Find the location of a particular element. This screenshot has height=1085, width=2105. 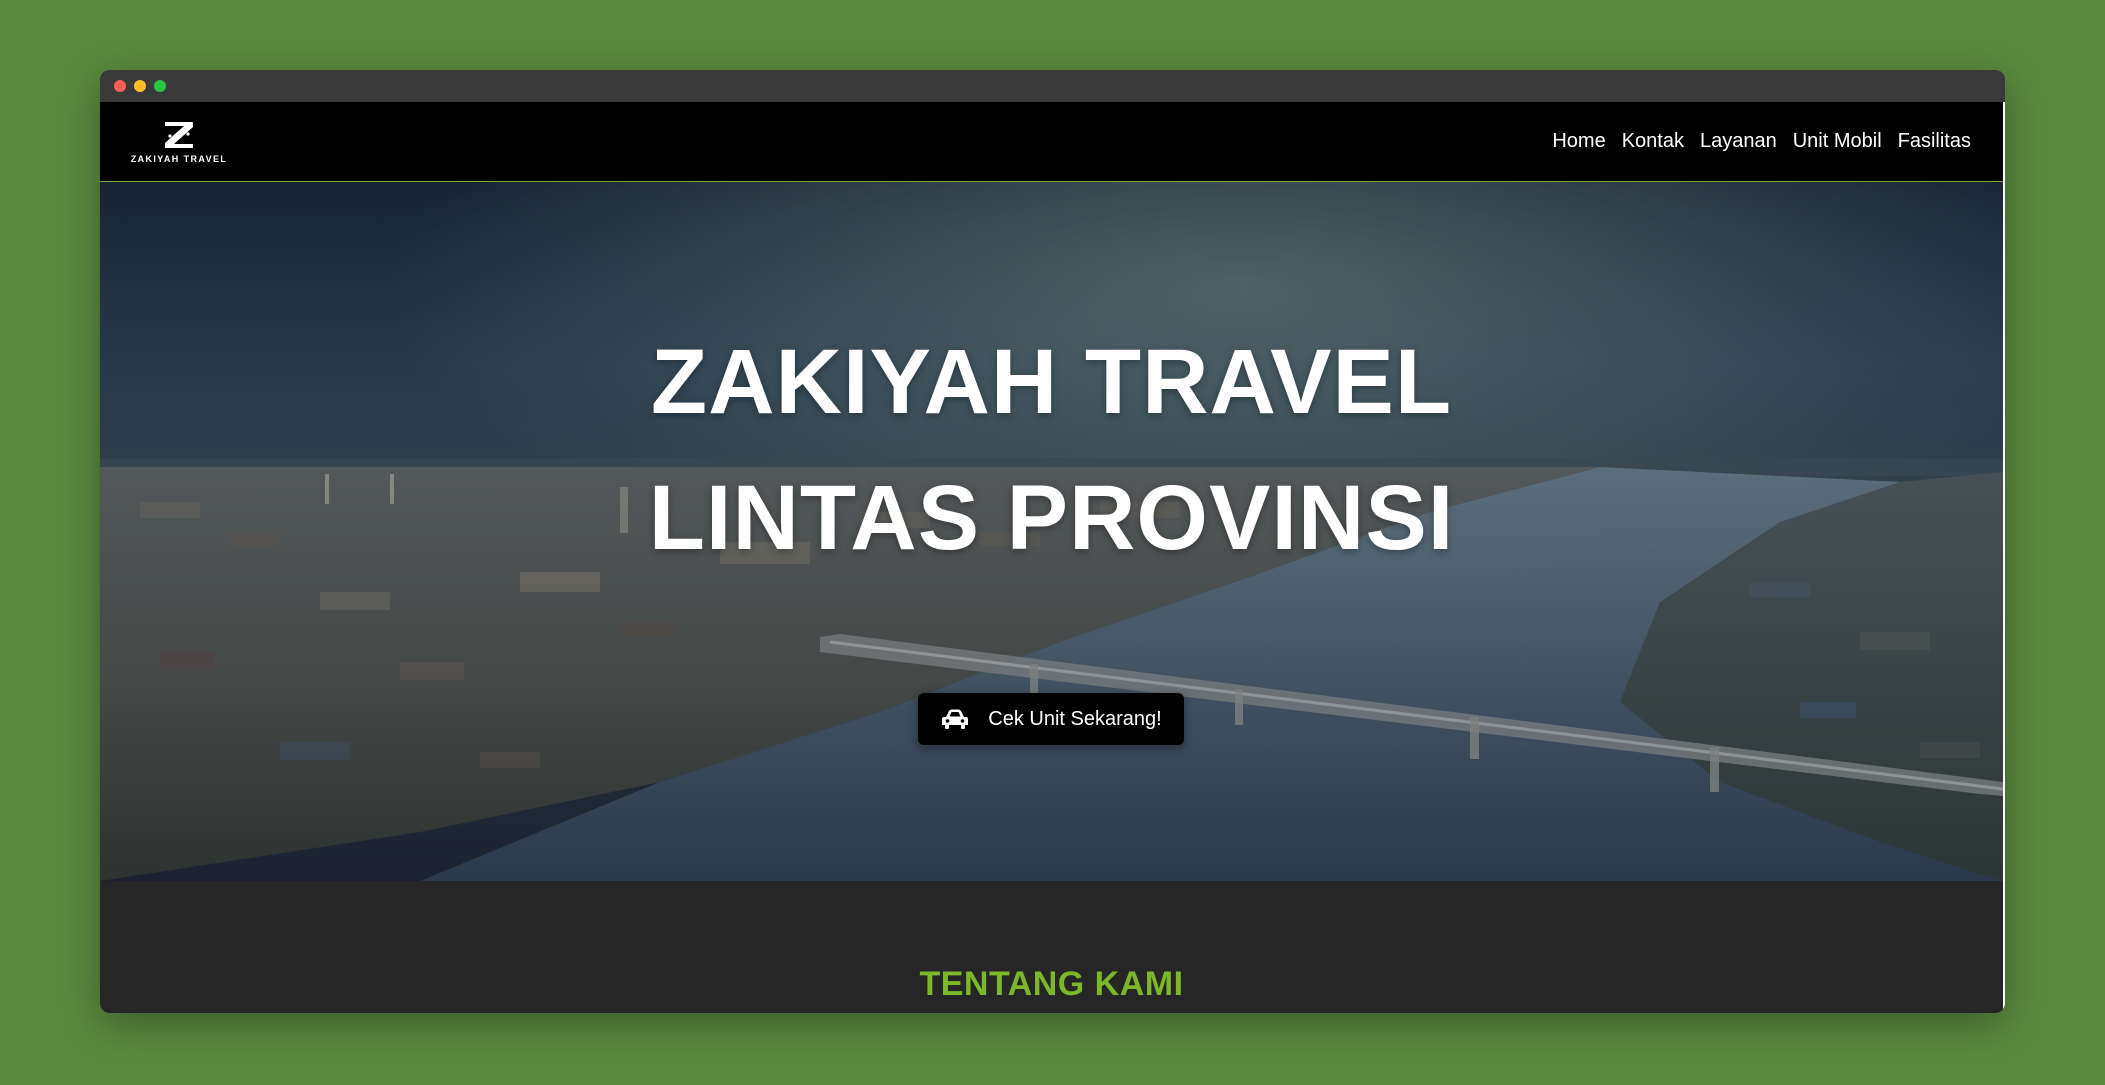

nav-link-kontak: Kontak is located at coordinates (1653, 141).